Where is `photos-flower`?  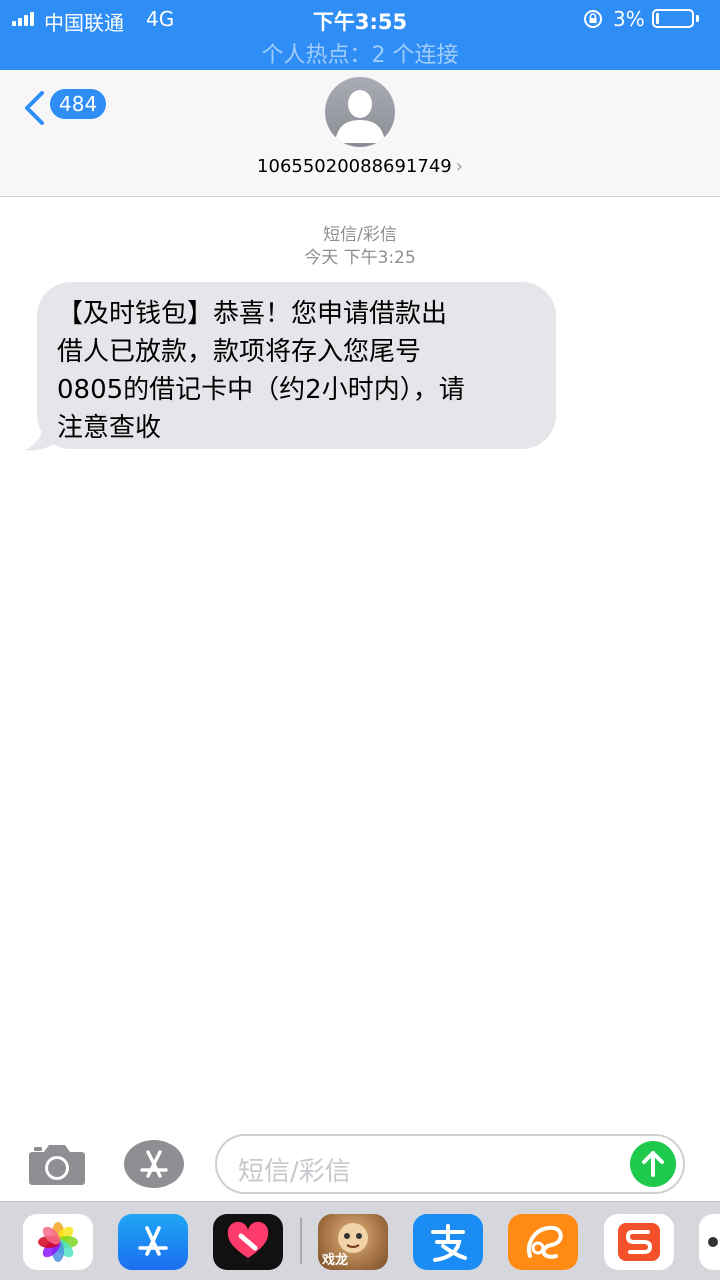 photos-flower is located at coordinates (58, 1242).